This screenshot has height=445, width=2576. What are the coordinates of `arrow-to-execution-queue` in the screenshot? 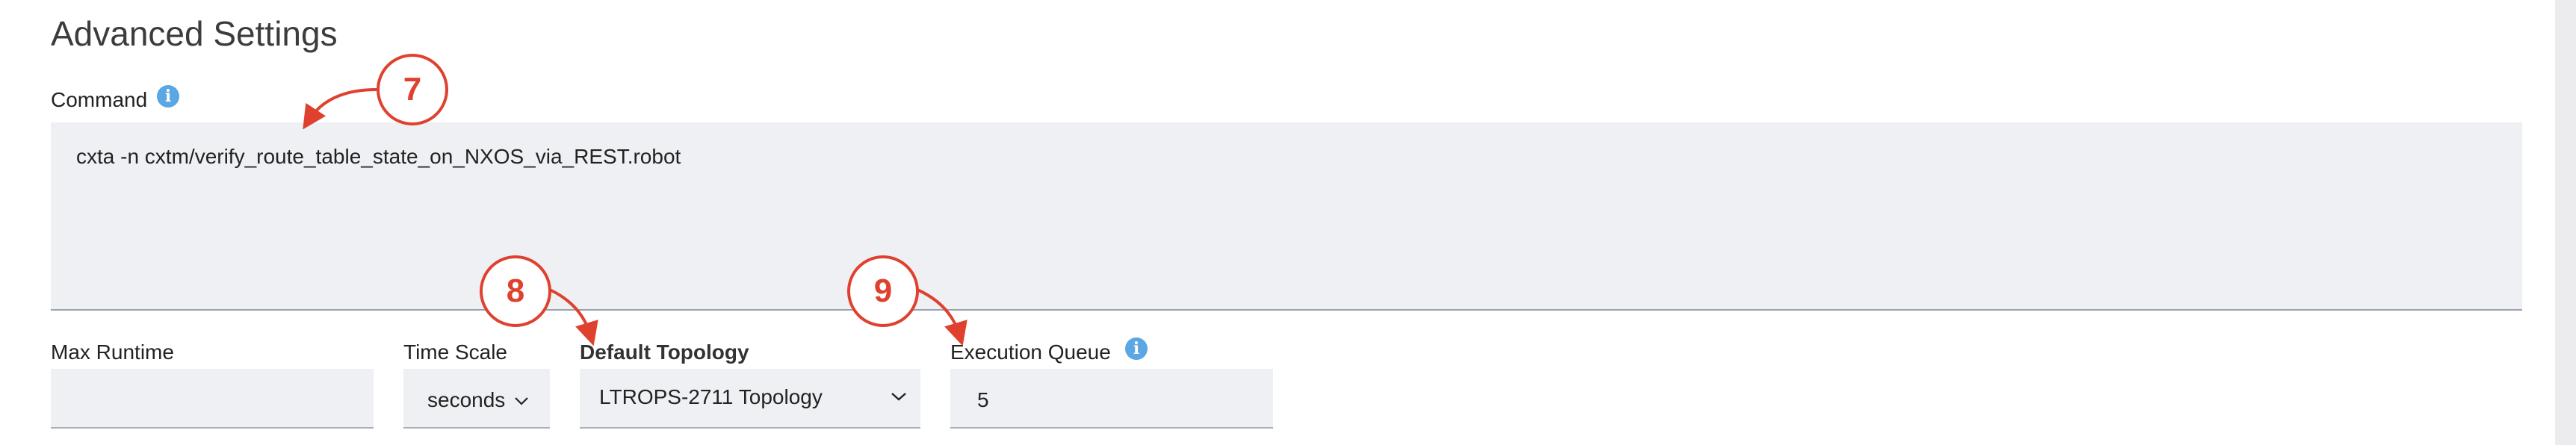 It's located at (942, 317).